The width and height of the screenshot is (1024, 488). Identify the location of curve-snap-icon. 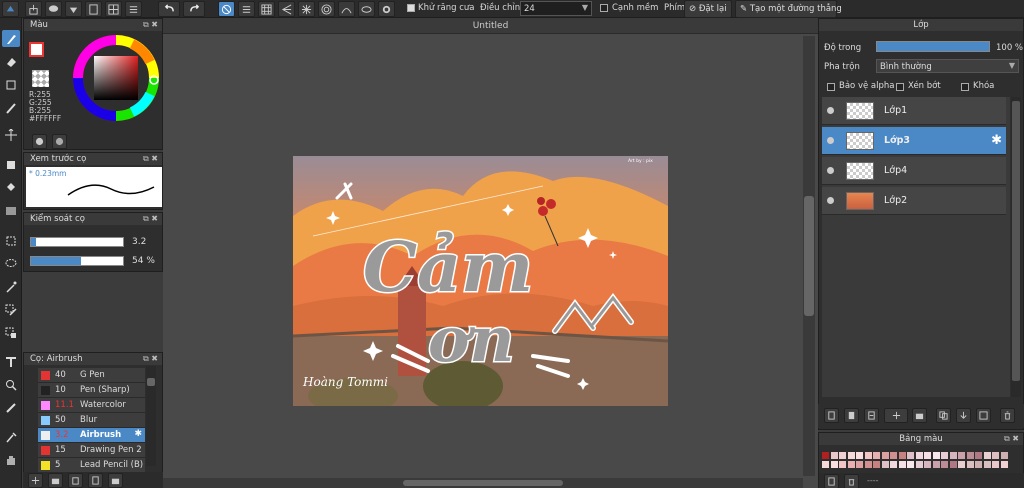
(346, 9).